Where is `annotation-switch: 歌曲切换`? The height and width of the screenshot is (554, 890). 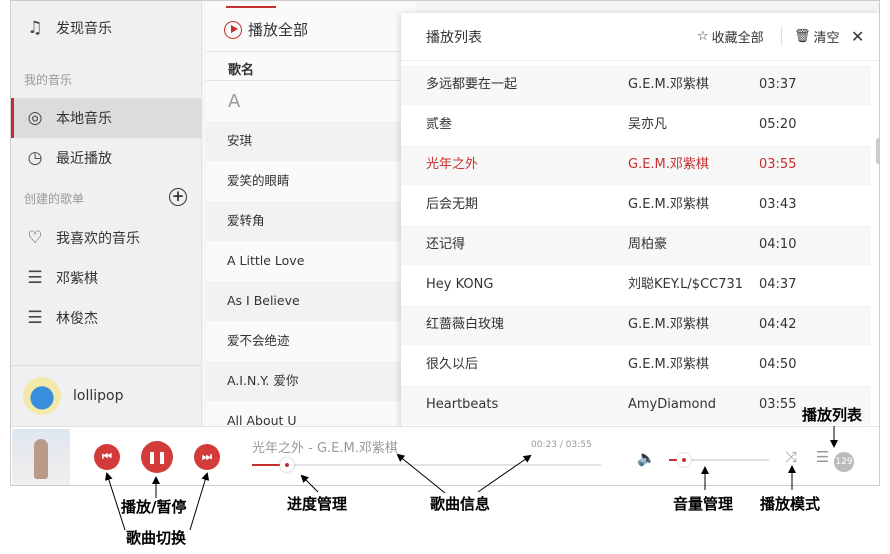 annotation-switch: 歌曲切换 is located at coordinates (156, 538).